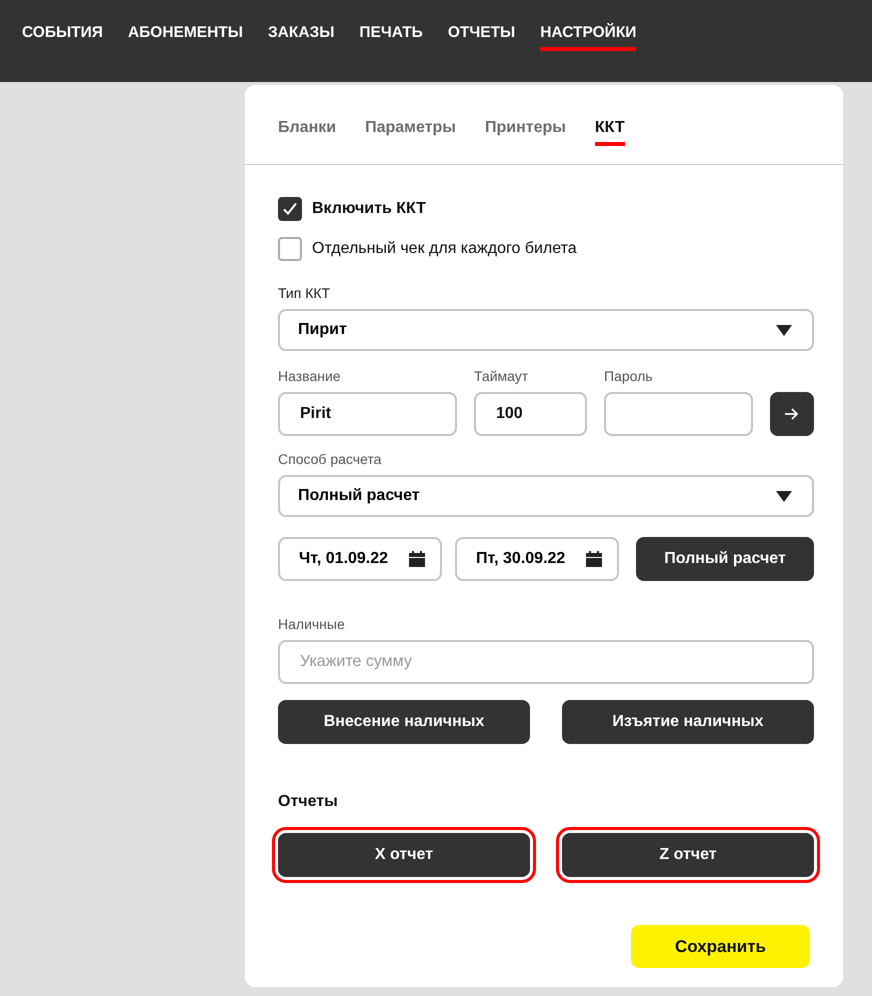 The height and width of the screenshot is (996, 872). I want to click on field-label: Пароль, so click(629, 377).